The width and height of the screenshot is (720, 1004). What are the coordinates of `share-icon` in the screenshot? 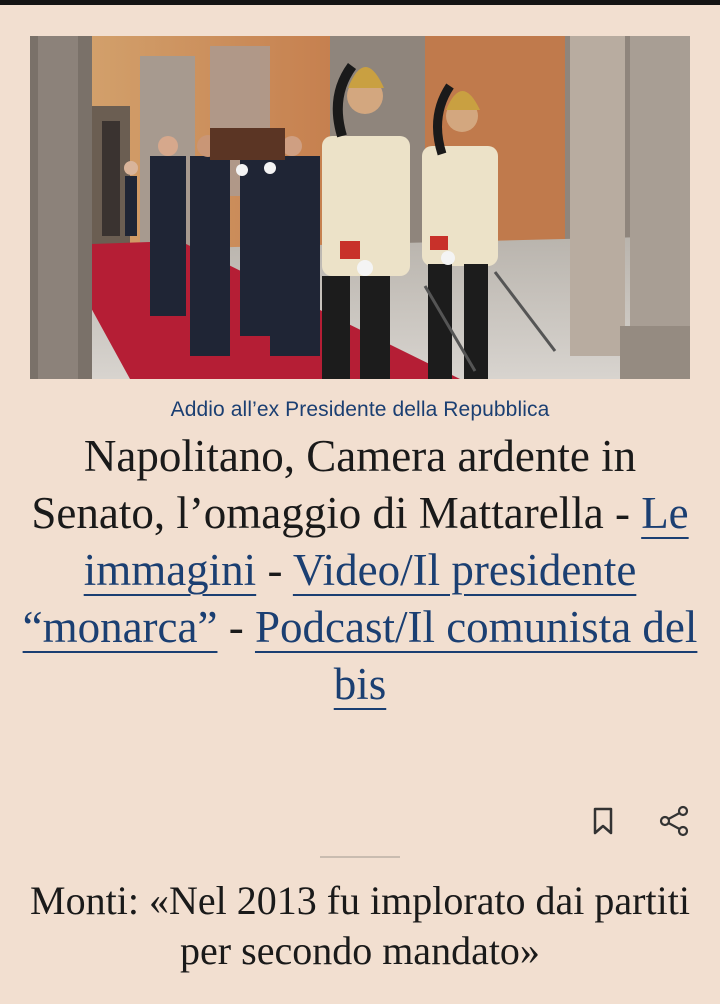 It's located at (674, 821).